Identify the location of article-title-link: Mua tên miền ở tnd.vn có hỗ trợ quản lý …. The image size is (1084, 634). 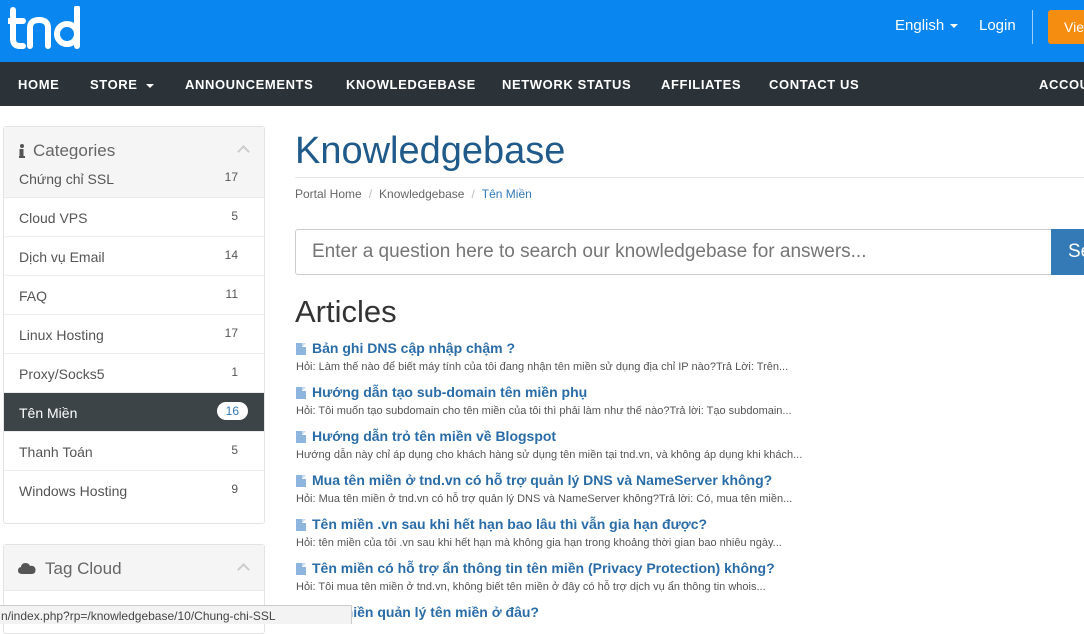
(542, 480).